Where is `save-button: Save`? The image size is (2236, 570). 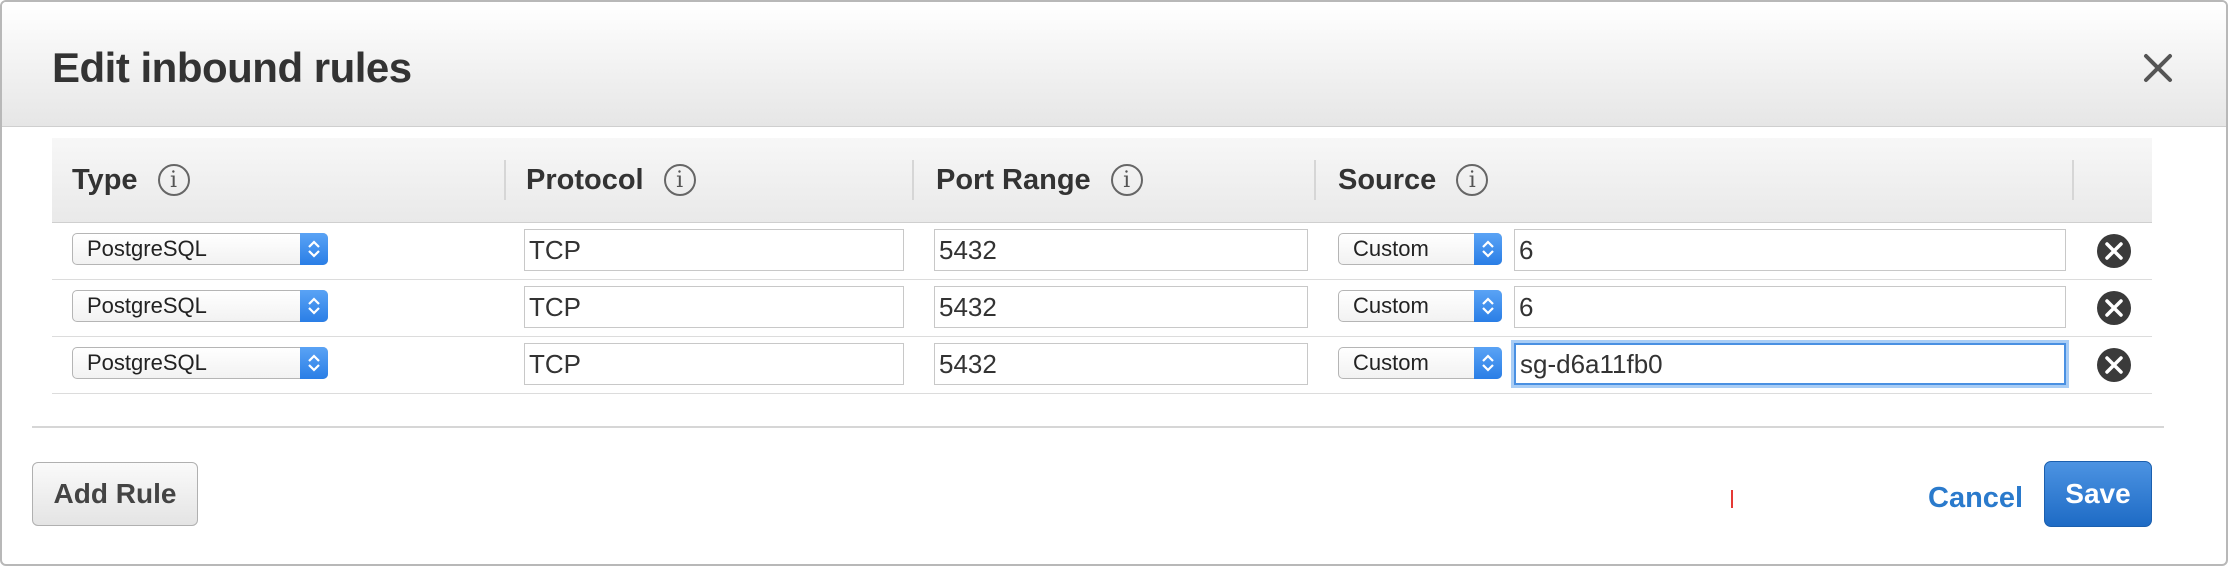 save-button: Save is located at coordinates (2098, 494).